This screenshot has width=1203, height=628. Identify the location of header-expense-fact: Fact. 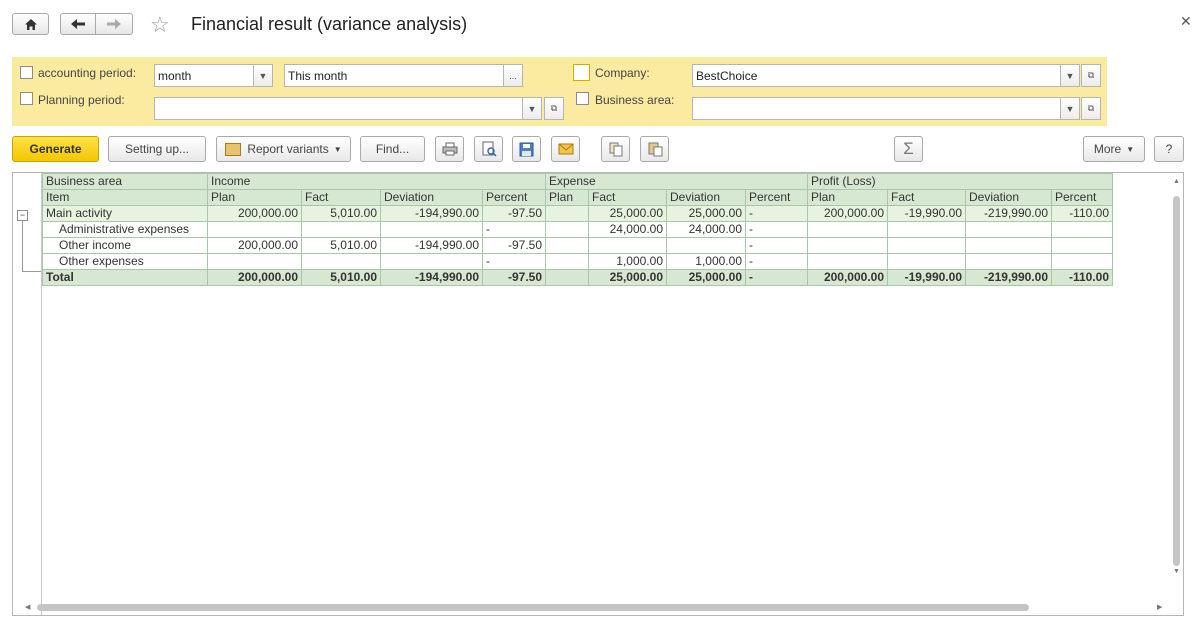
(627, 197).